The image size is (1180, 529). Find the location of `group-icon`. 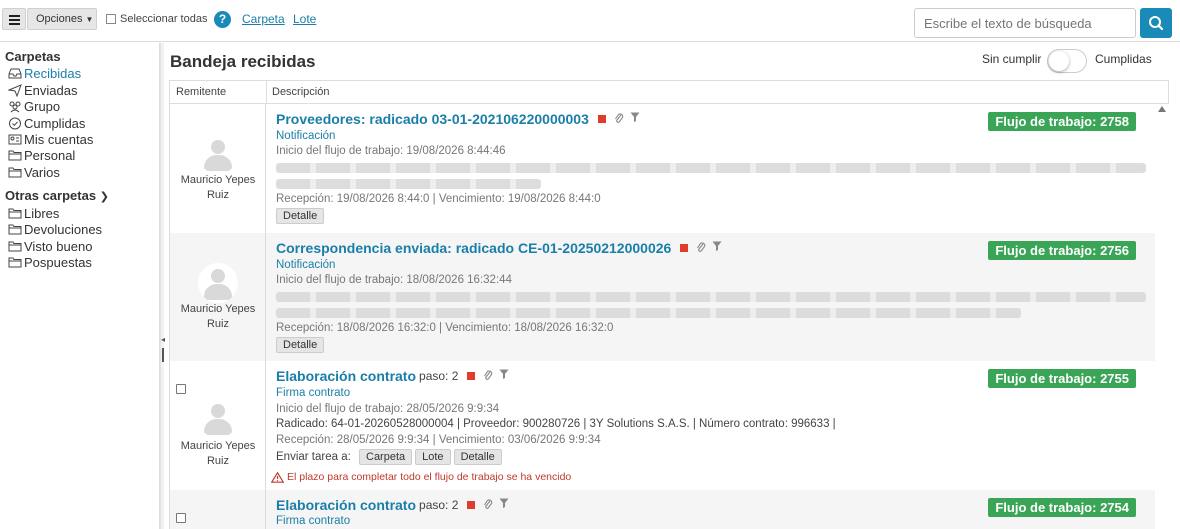

group-icon is located at coordinates (14, 106).